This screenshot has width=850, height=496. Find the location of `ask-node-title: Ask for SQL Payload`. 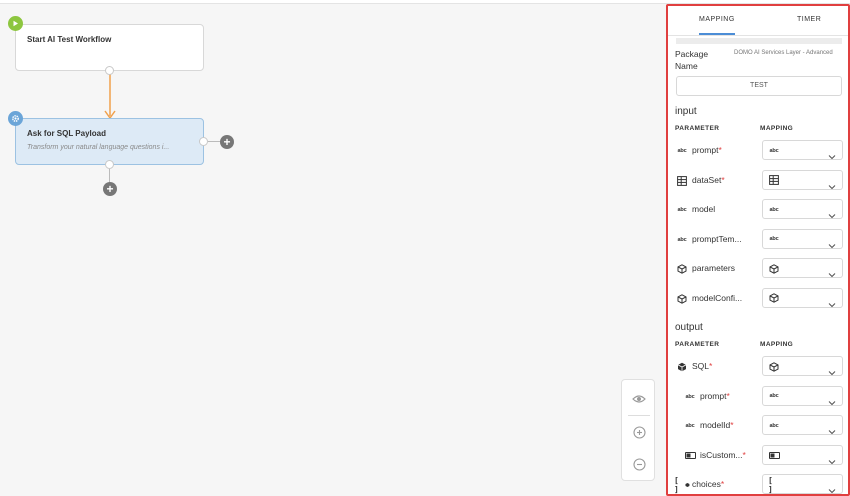

ask-node-title: Ask for SQL Payload is located at coordinates (66, 133).